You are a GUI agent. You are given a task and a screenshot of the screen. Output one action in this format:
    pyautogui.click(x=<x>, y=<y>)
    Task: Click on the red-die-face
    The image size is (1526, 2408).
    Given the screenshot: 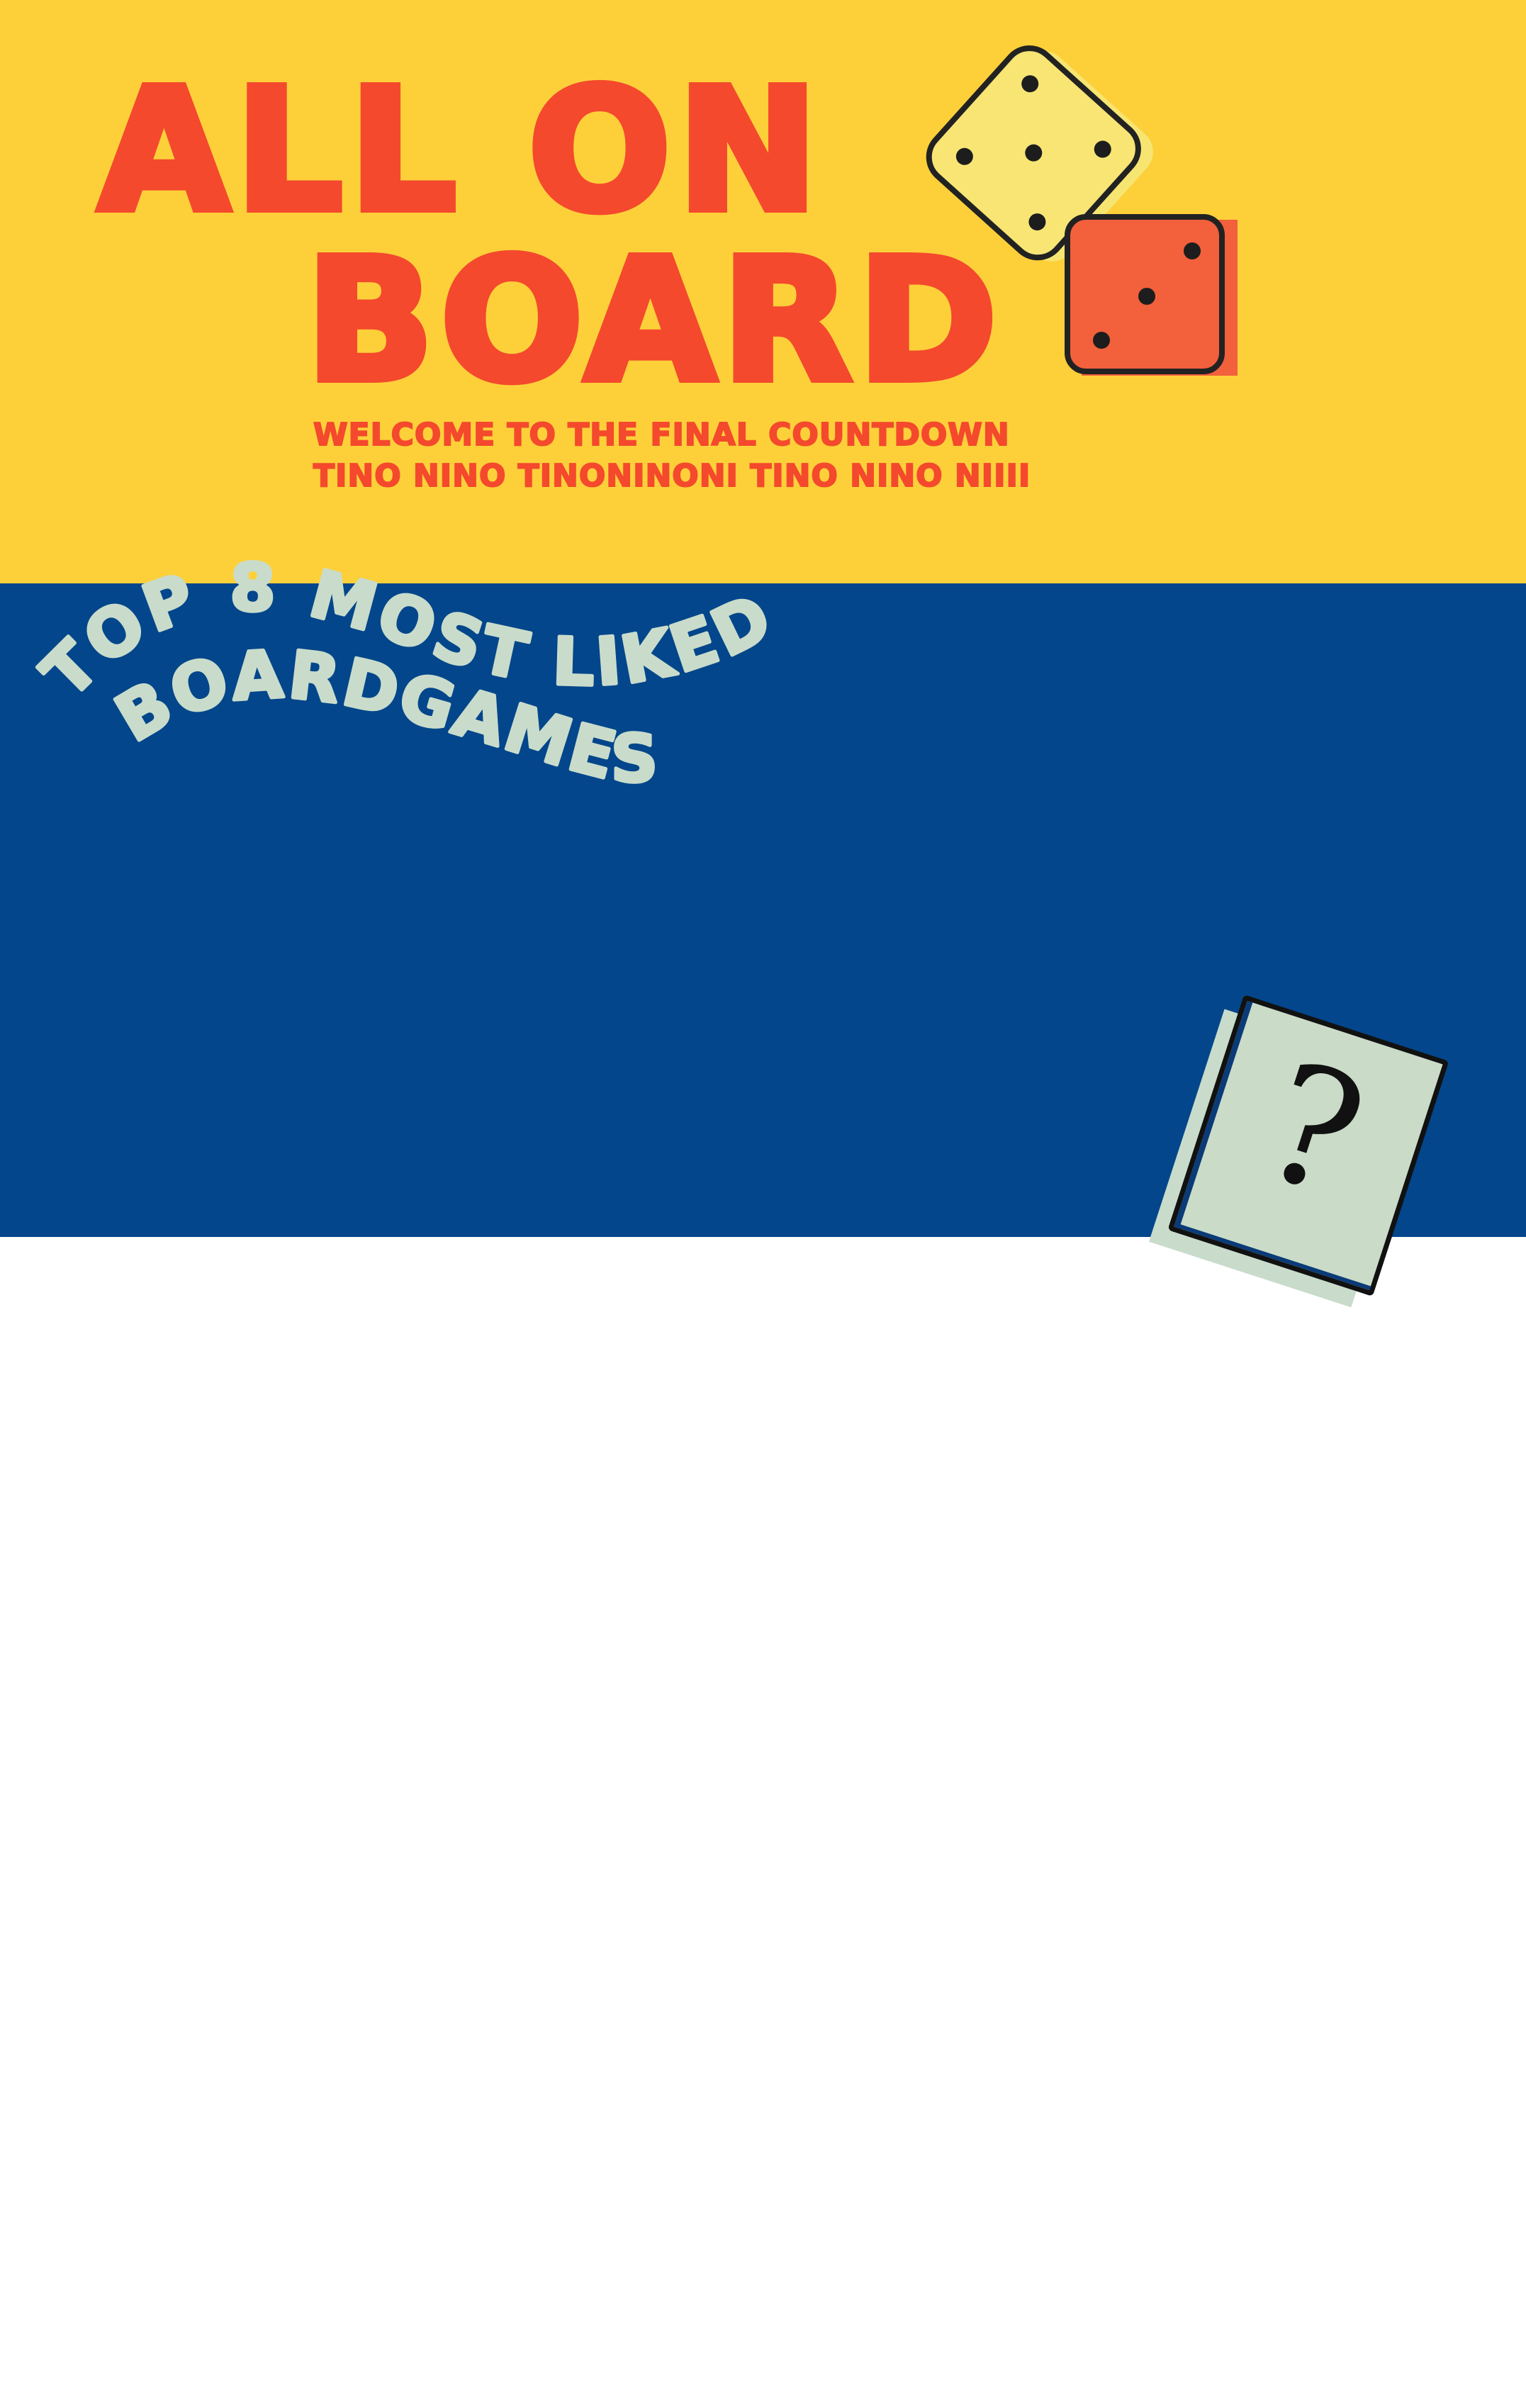 What is the action you would take?
    pyautogui.click(x=1145, y=294)
    